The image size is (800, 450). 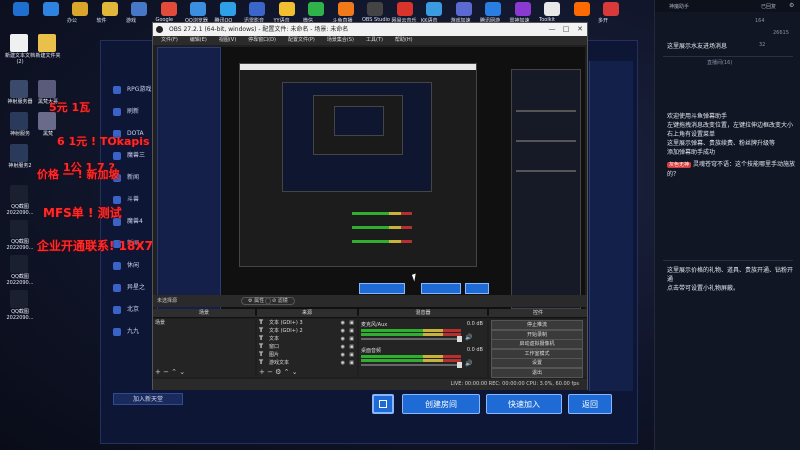 I want to click on obs-menu-item: 配置文件(P), so click(x=301, y=40).